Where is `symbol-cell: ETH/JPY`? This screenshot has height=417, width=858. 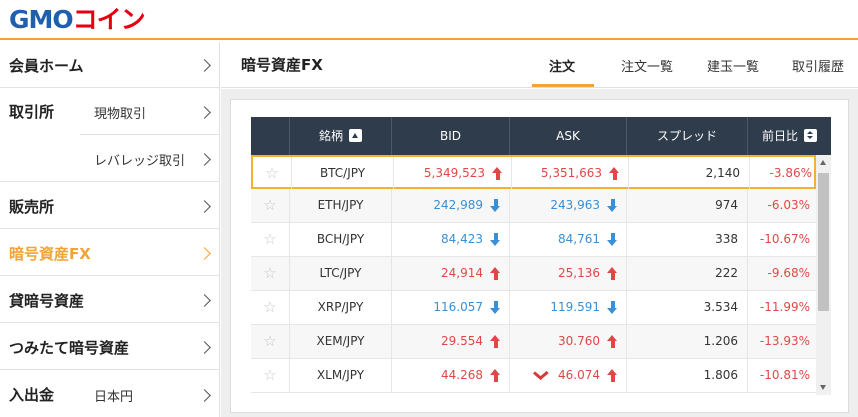 symbol-cell: ETH/JPY is located at coordinates (341, 205).